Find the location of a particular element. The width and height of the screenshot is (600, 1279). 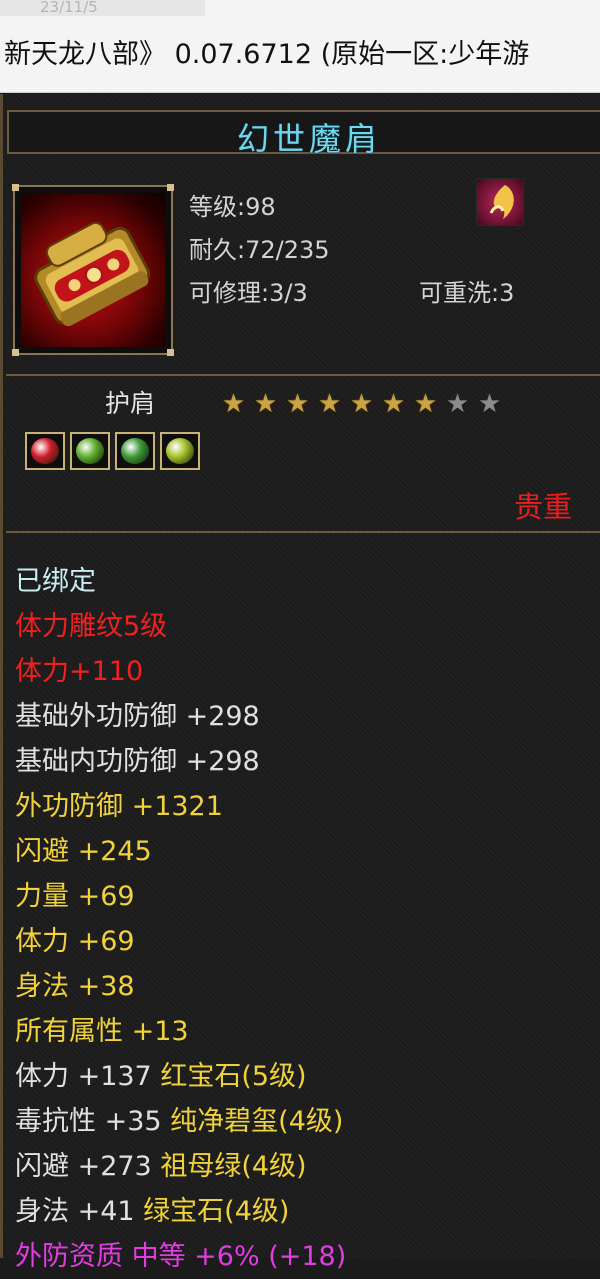

gem-stat: 闪避 +273 is located at coordinates (88, 1166).